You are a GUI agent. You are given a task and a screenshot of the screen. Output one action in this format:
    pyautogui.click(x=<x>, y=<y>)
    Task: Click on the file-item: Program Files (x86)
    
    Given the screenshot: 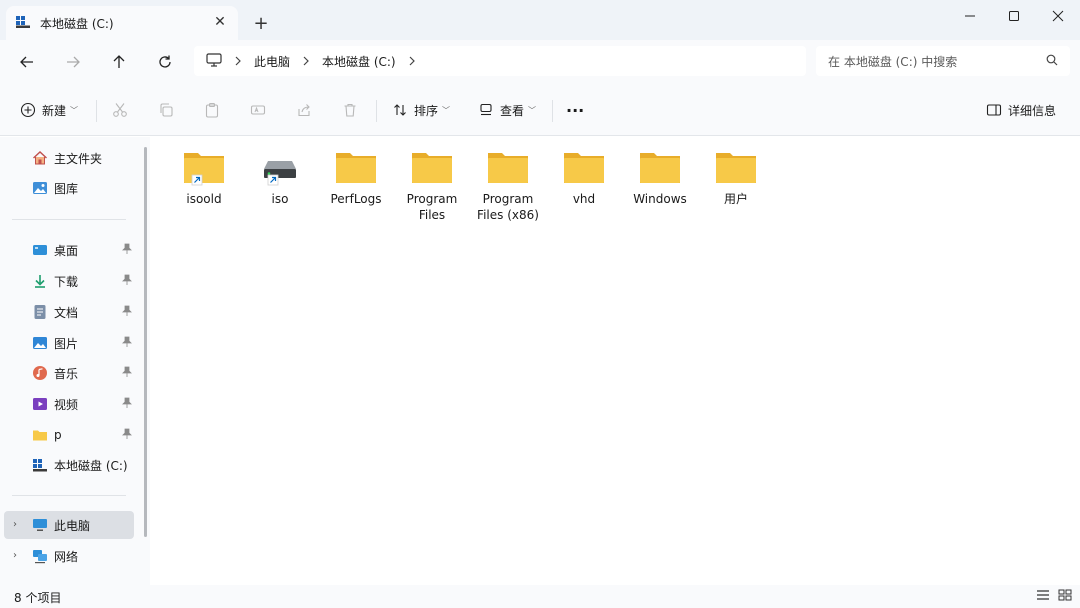 What is the action you would take?
    pyautogui.click(x=508, y=189)
    